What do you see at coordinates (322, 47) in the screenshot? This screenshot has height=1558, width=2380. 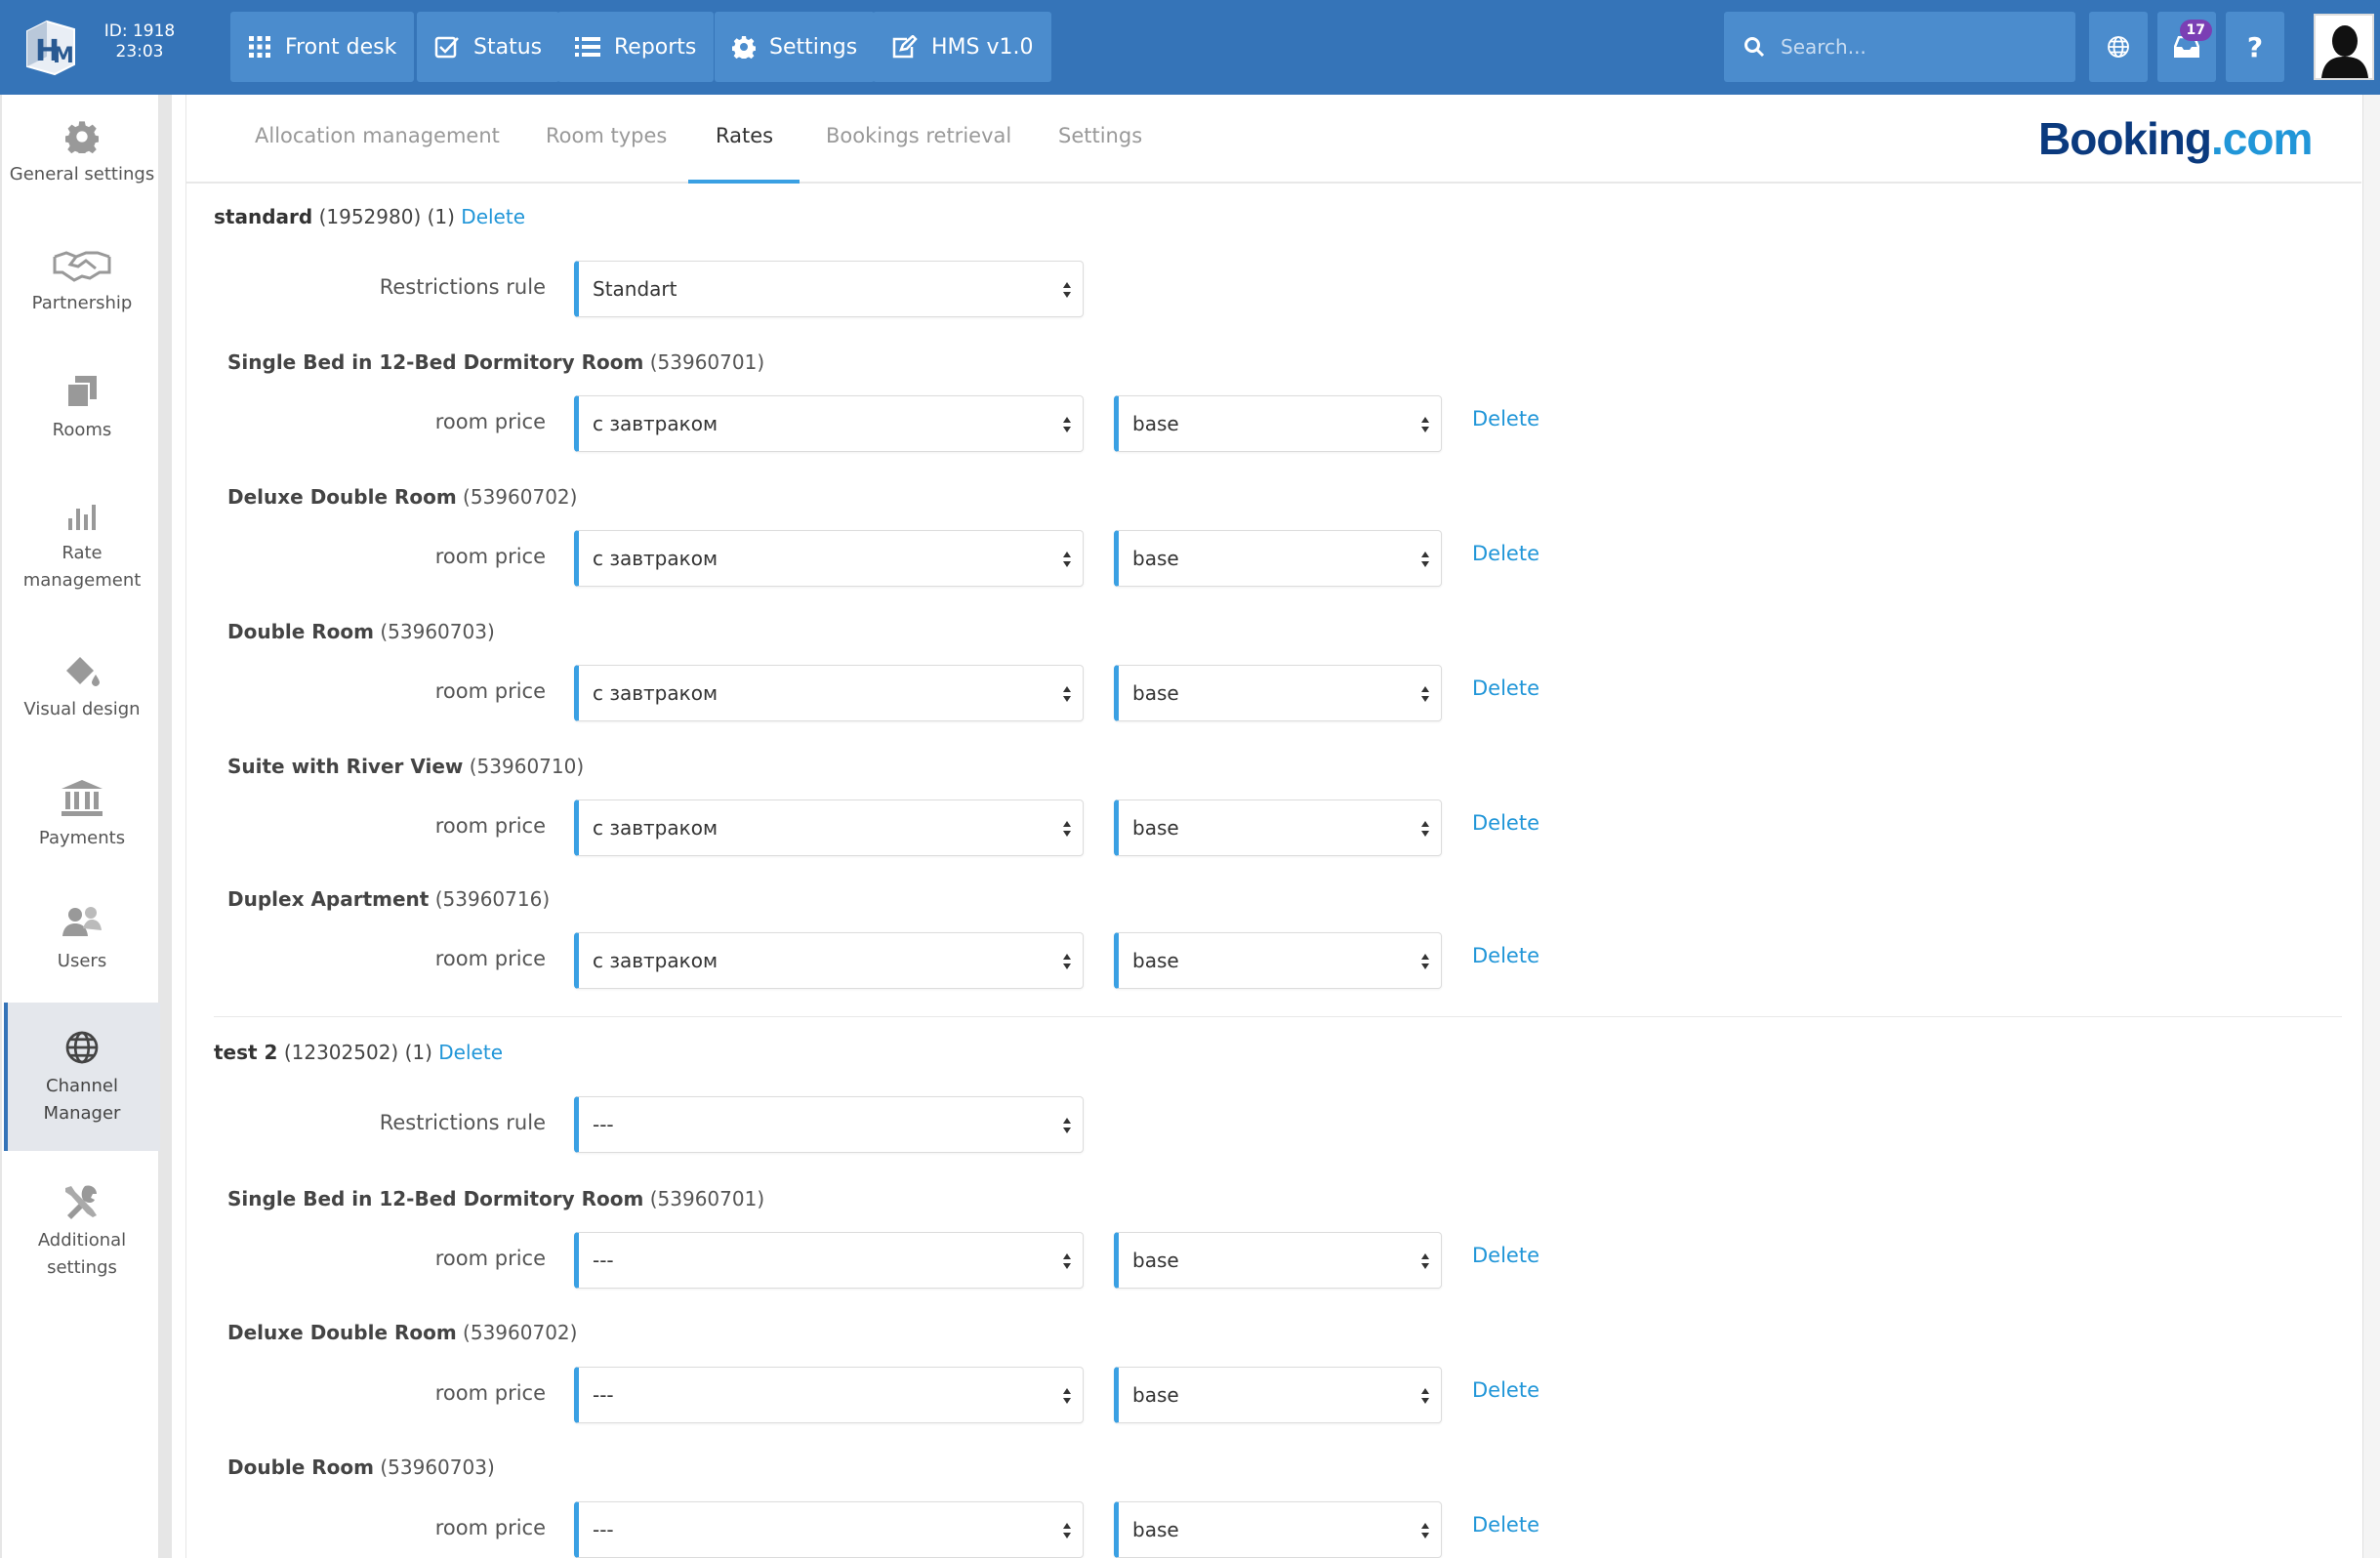 I see `nav-front-desk-button: Front desk` at bounding box center [322, 47].